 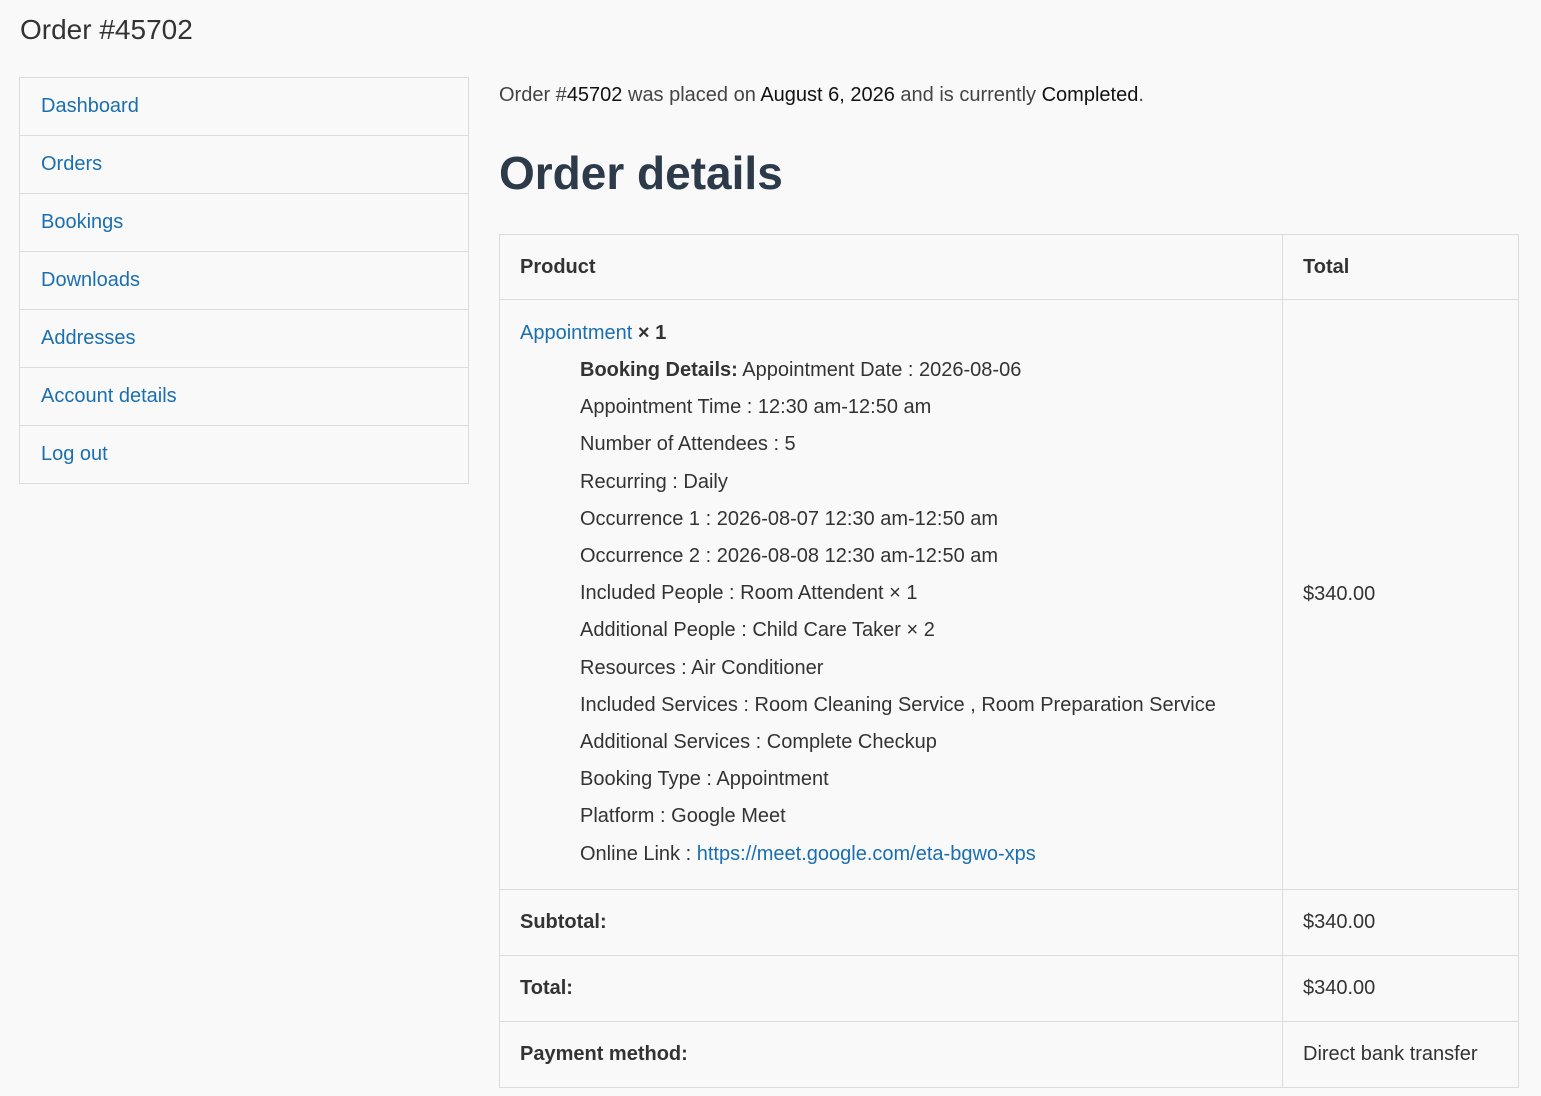 What do you see at coordinates (82, 222) in the screenshot?
I see `sidebar-item-label: Bookings` at bounding box center [82, 222].